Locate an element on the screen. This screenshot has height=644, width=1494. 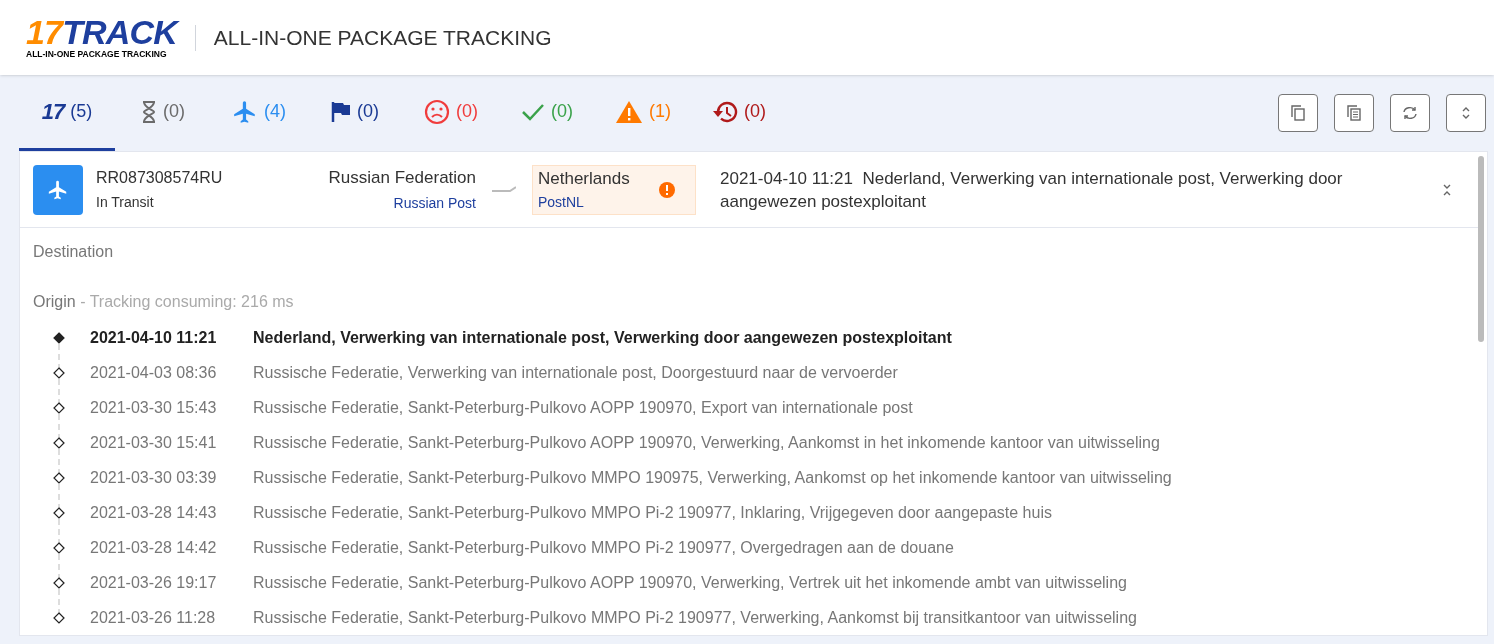
event-description: Russische Federatie, Sankt-Peterburg-Pulkovo AOPP 190970, Verwerking, Vertrek uit het inkomende ambt van uitwisseling is located at coordinates (690, 582).